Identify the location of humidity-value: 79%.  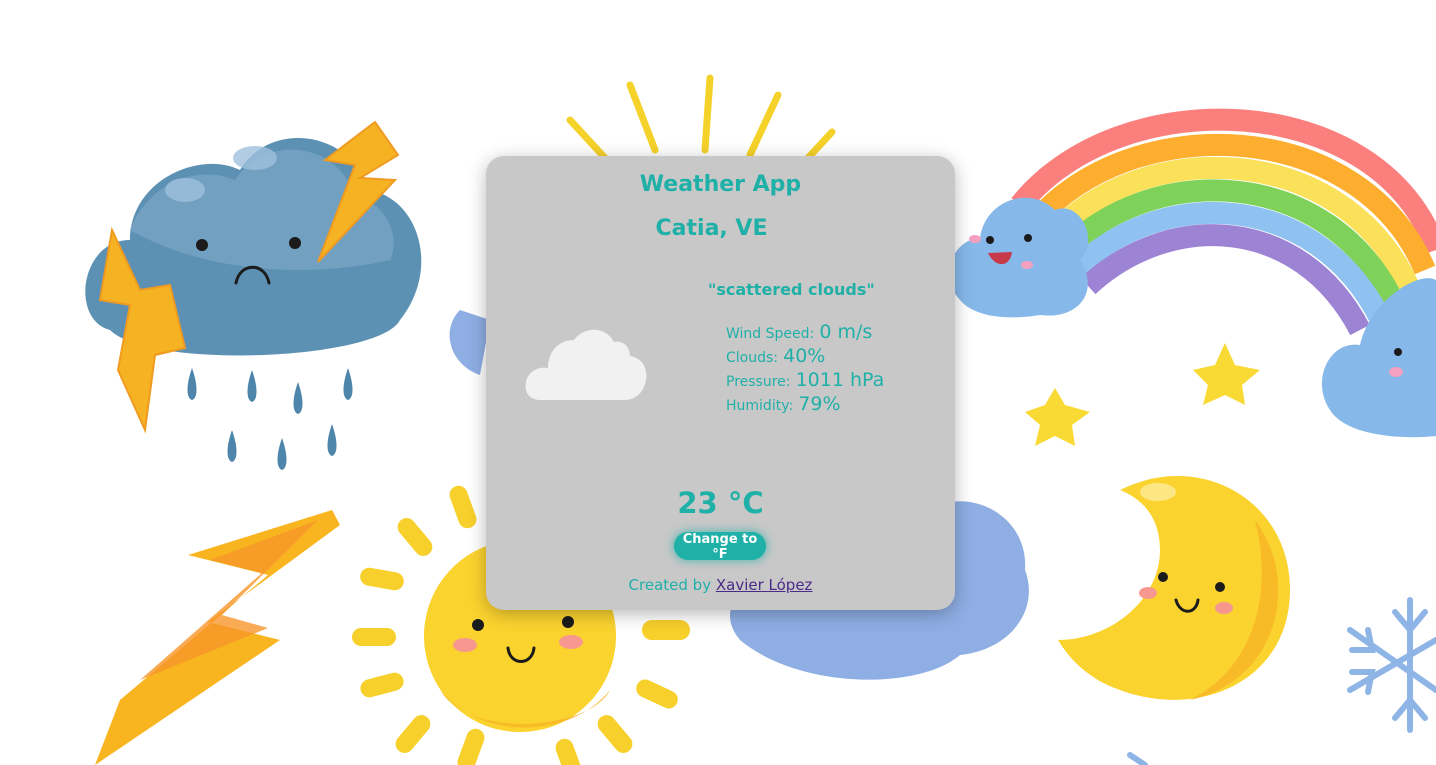
(819, 404).